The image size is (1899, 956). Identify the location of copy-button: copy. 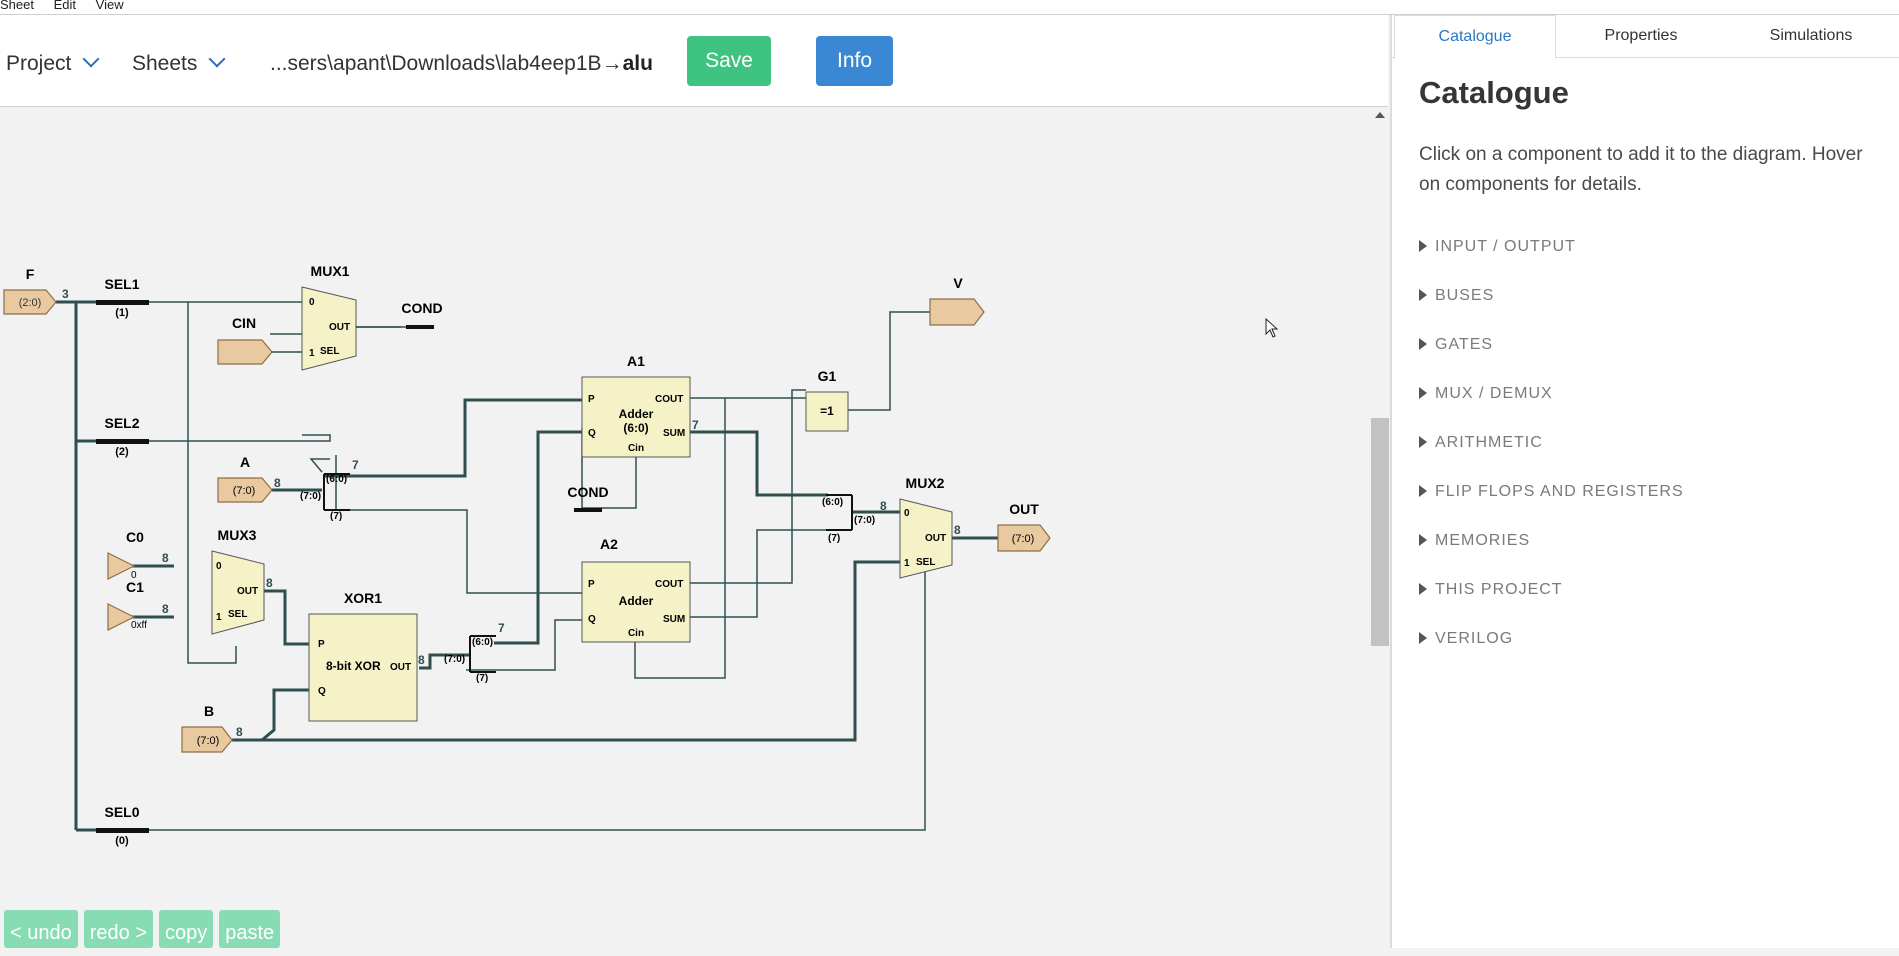
(186, 929).